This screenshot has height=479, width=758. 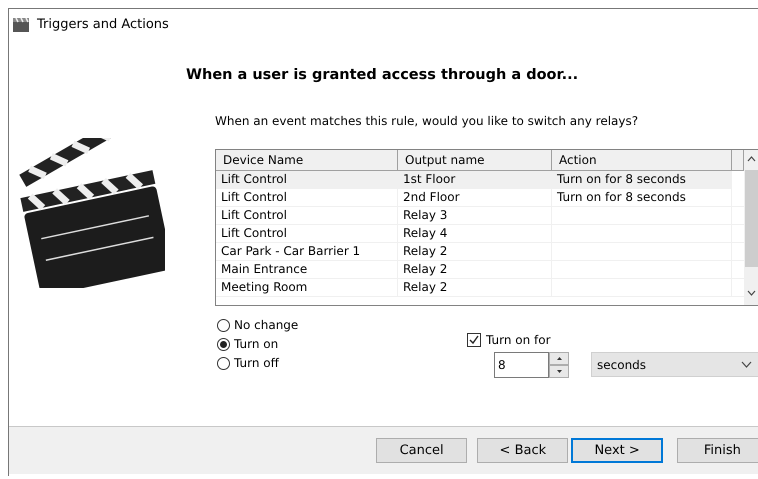 What do you see at coordinates (290, 251) in the screenshot?
I see `table-cell: Car Park - Car Barrier 1` at bounding box center [290, 251].